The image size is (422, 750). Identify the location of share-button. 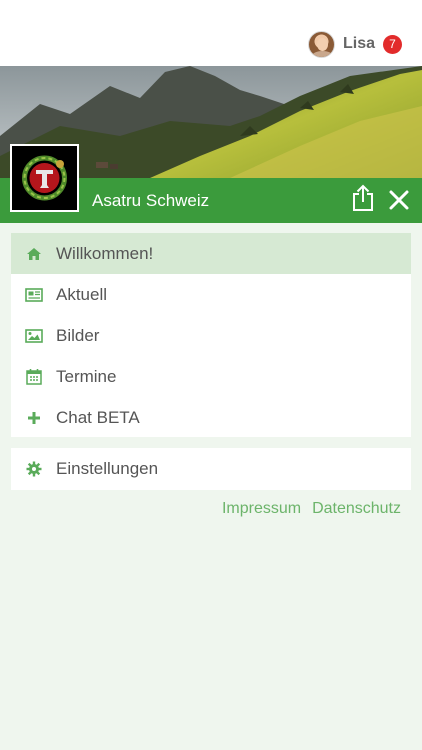
(363, 198).